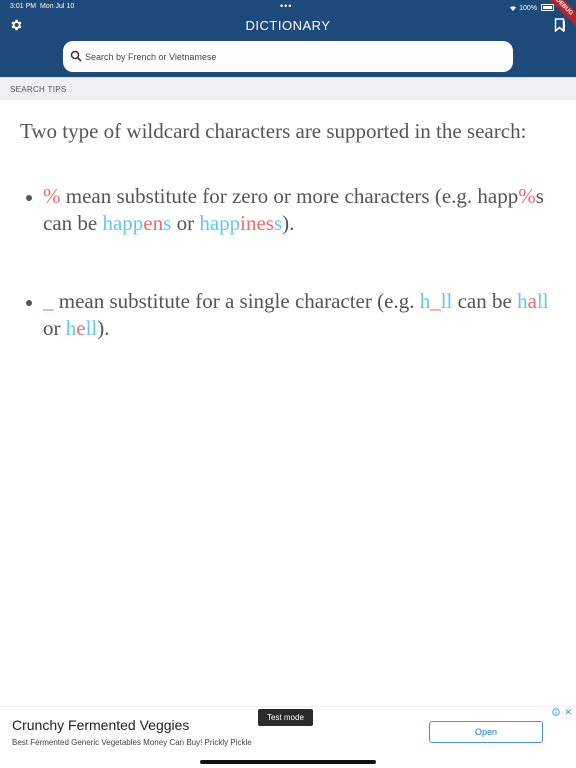 Image resolution: width=576 pixels, height=768 pixels. Describe the element at coordinates (76, 56) in the screenshot. I see `search-icon` at that location.